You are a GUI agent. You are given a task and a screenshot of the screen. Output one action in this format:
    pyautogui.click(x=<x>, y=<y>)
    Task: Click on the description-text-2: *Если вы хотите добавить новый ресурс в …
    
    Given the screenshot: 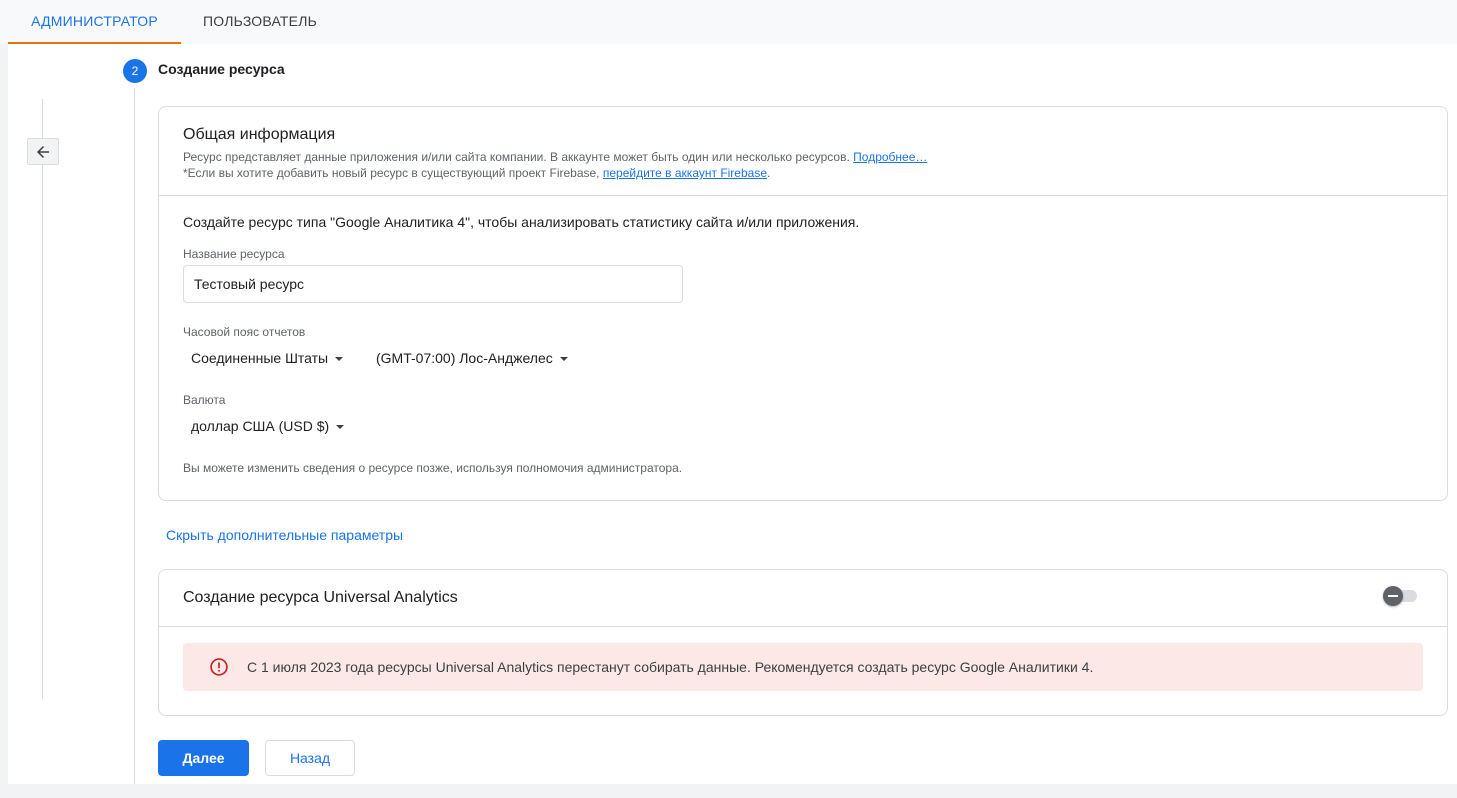 What is the action you would take?
    pyautogui.click(x=391, y=173)
    